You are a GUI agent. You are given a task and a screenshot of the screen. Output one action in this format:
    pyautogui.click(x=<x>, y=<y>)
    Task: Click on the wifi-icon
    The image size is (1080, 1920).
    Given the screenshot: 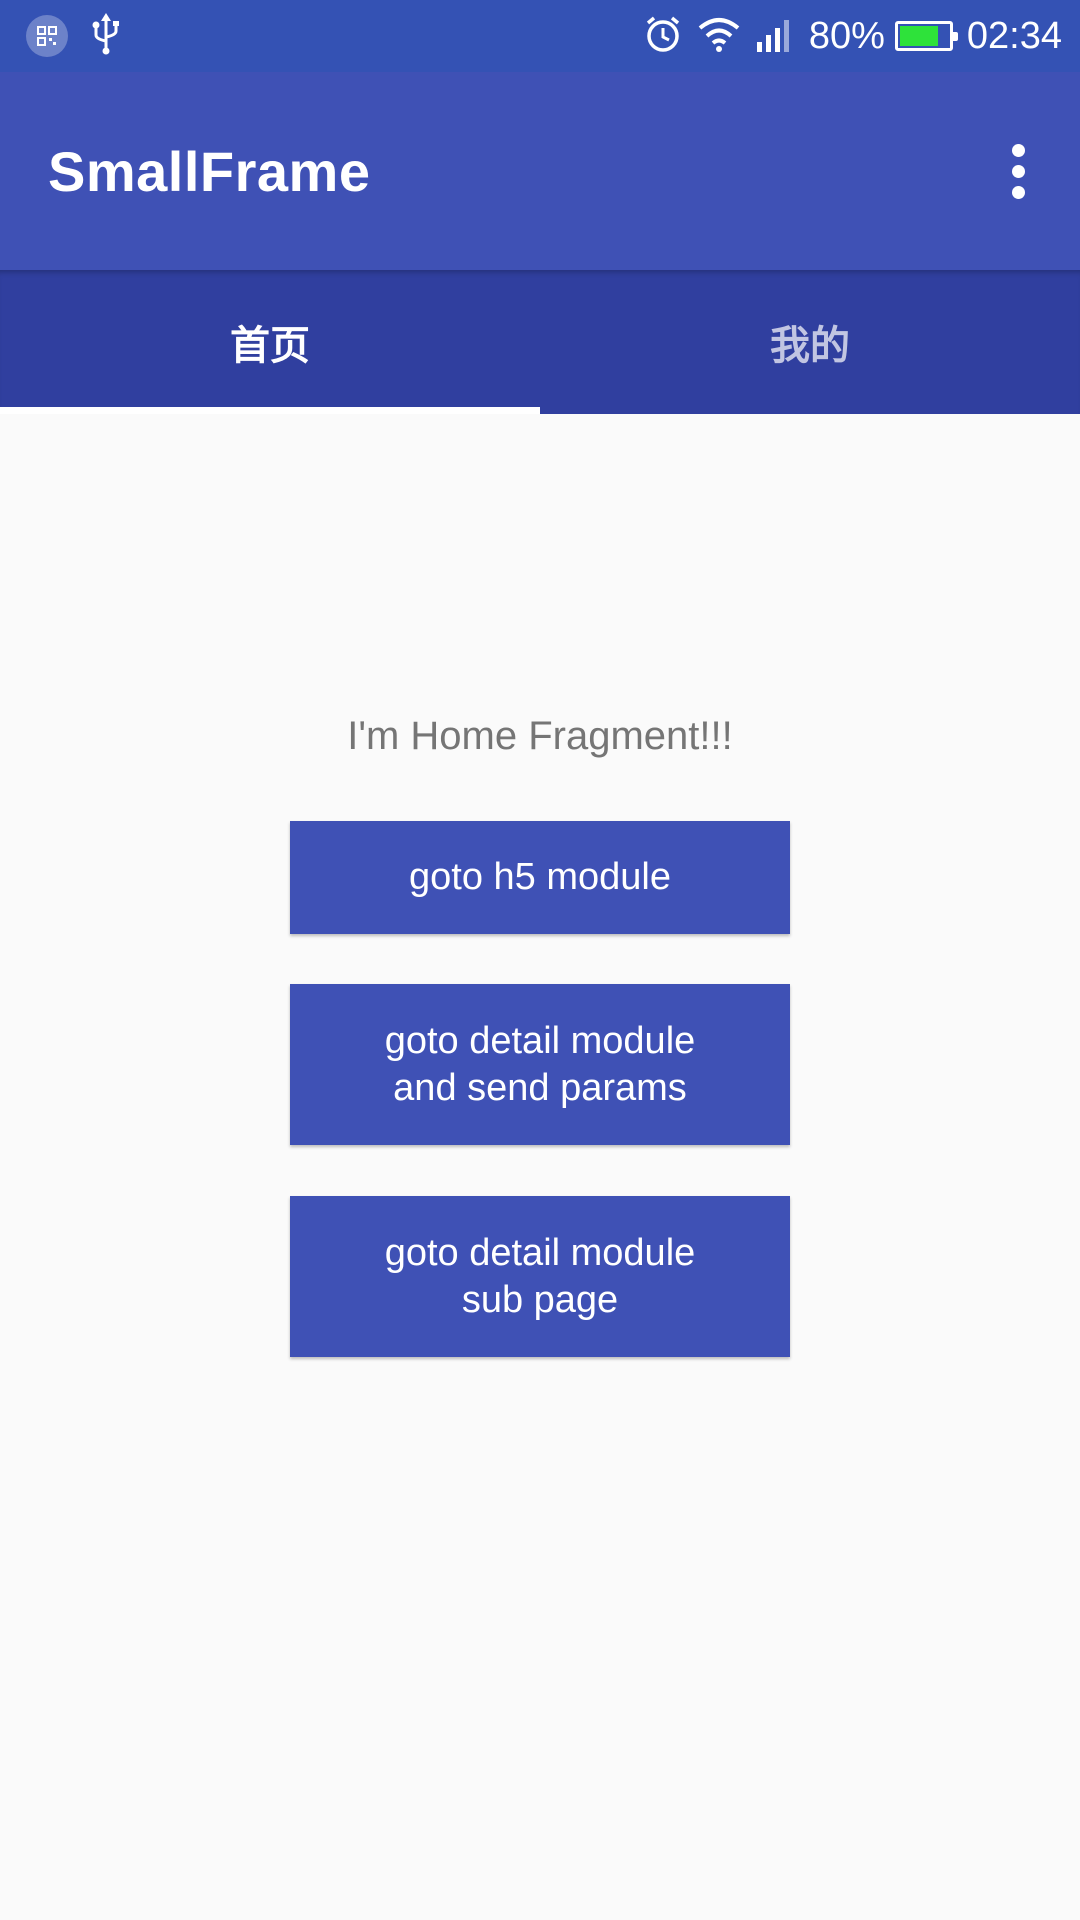 What is the action you would take?
    pyautogui.click(x=719, y=36)
    